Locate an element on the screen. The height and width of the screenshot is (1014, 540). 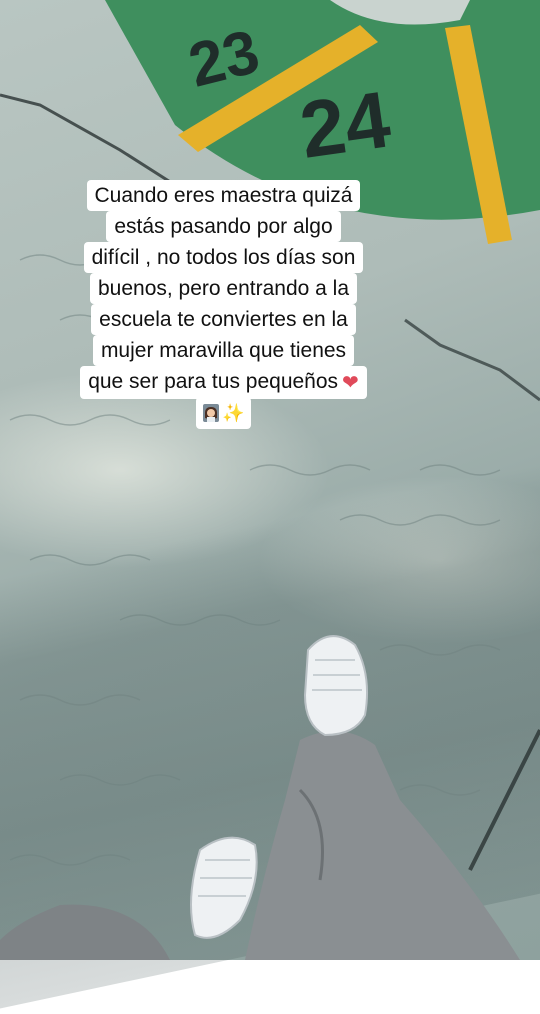
caption-line: escuela te conviertes en la is located at coordinates (223, 319).